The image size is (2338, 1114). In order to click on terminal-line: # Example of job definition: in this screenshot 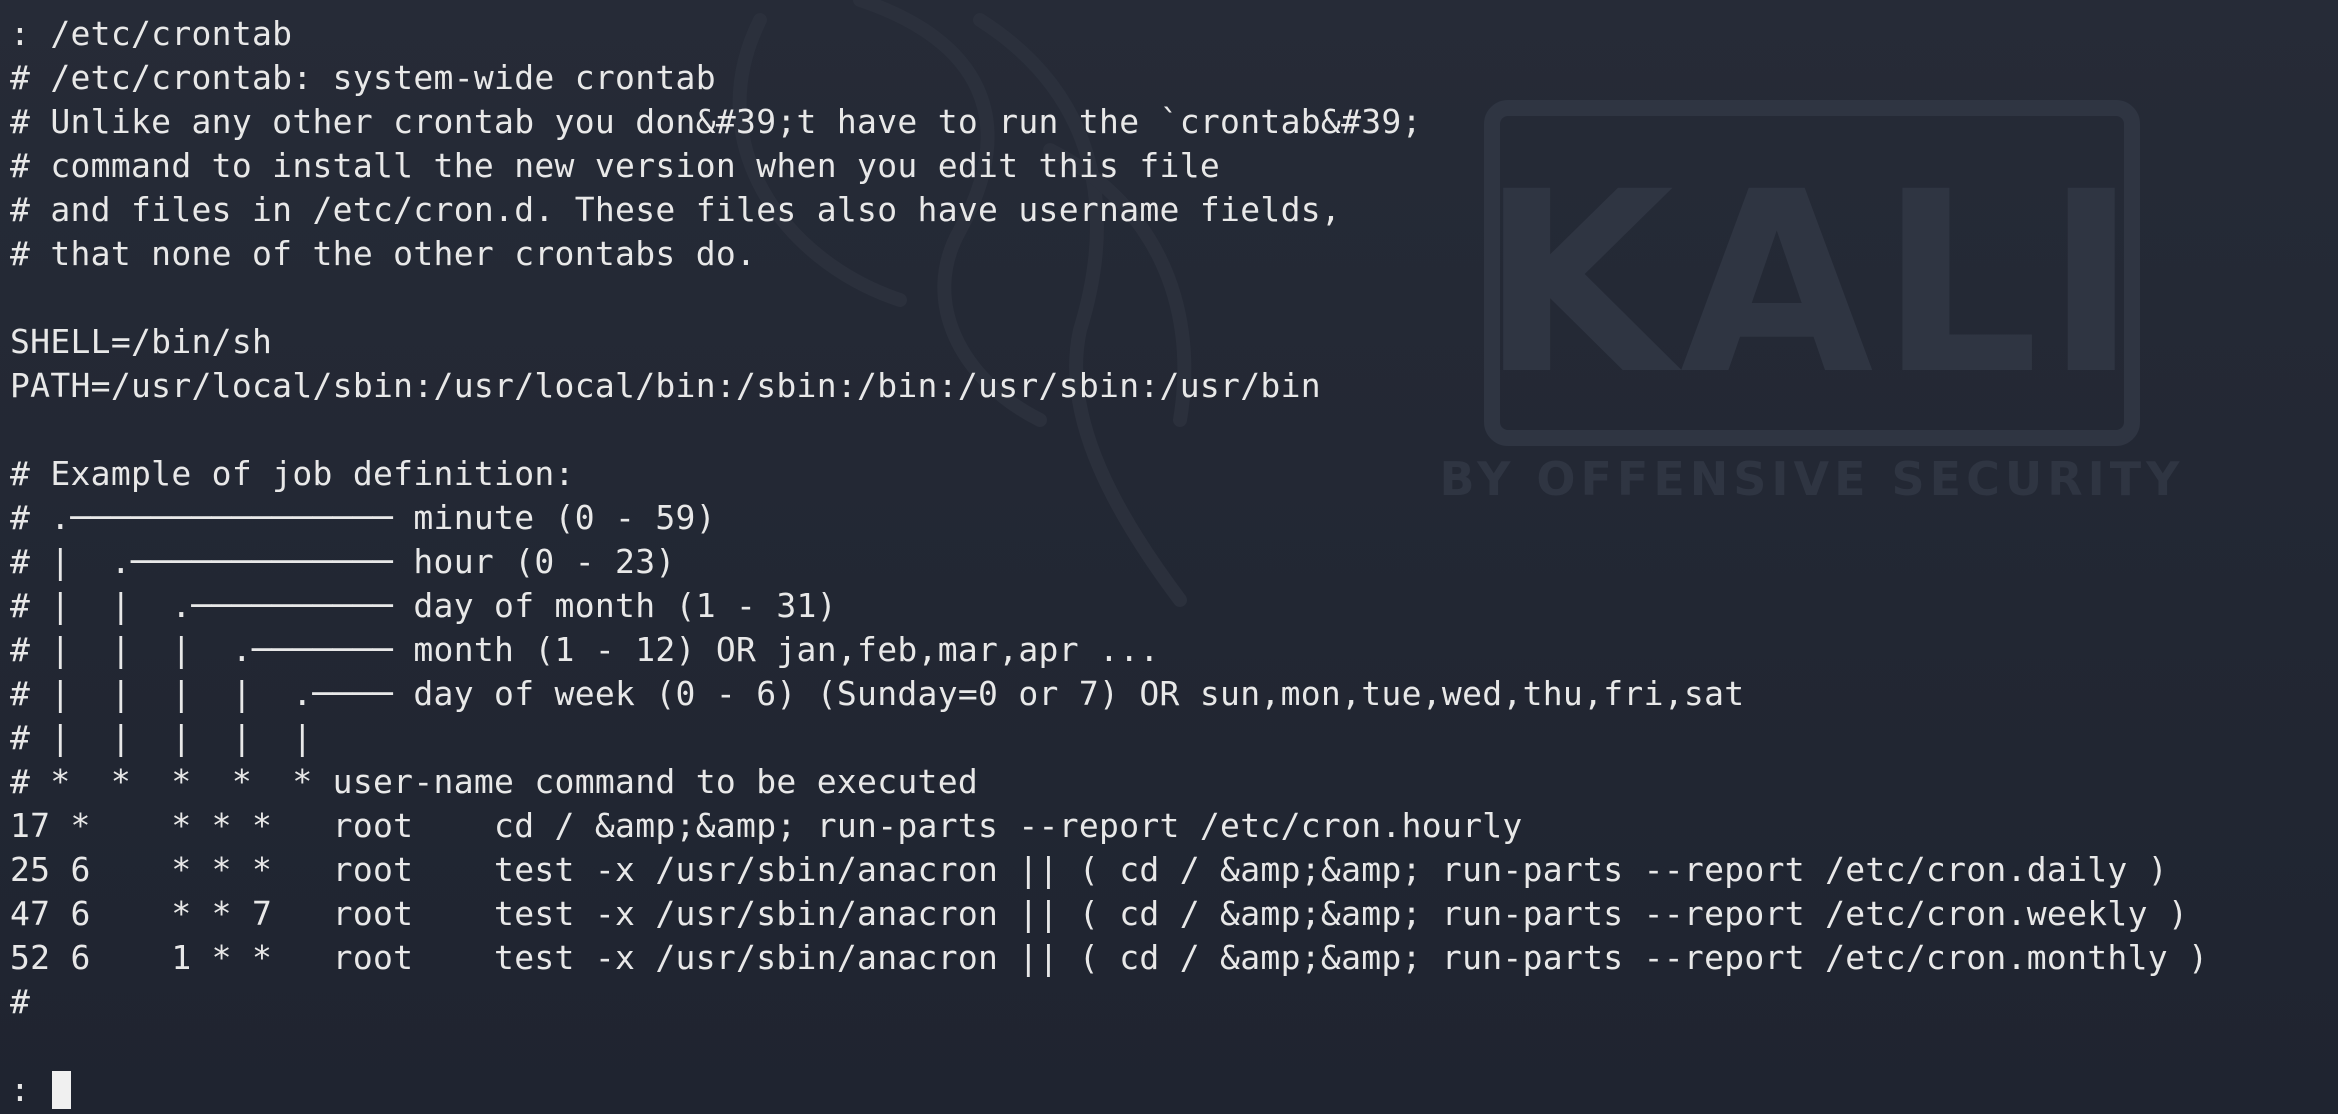, I will do `click(292, 473)`.